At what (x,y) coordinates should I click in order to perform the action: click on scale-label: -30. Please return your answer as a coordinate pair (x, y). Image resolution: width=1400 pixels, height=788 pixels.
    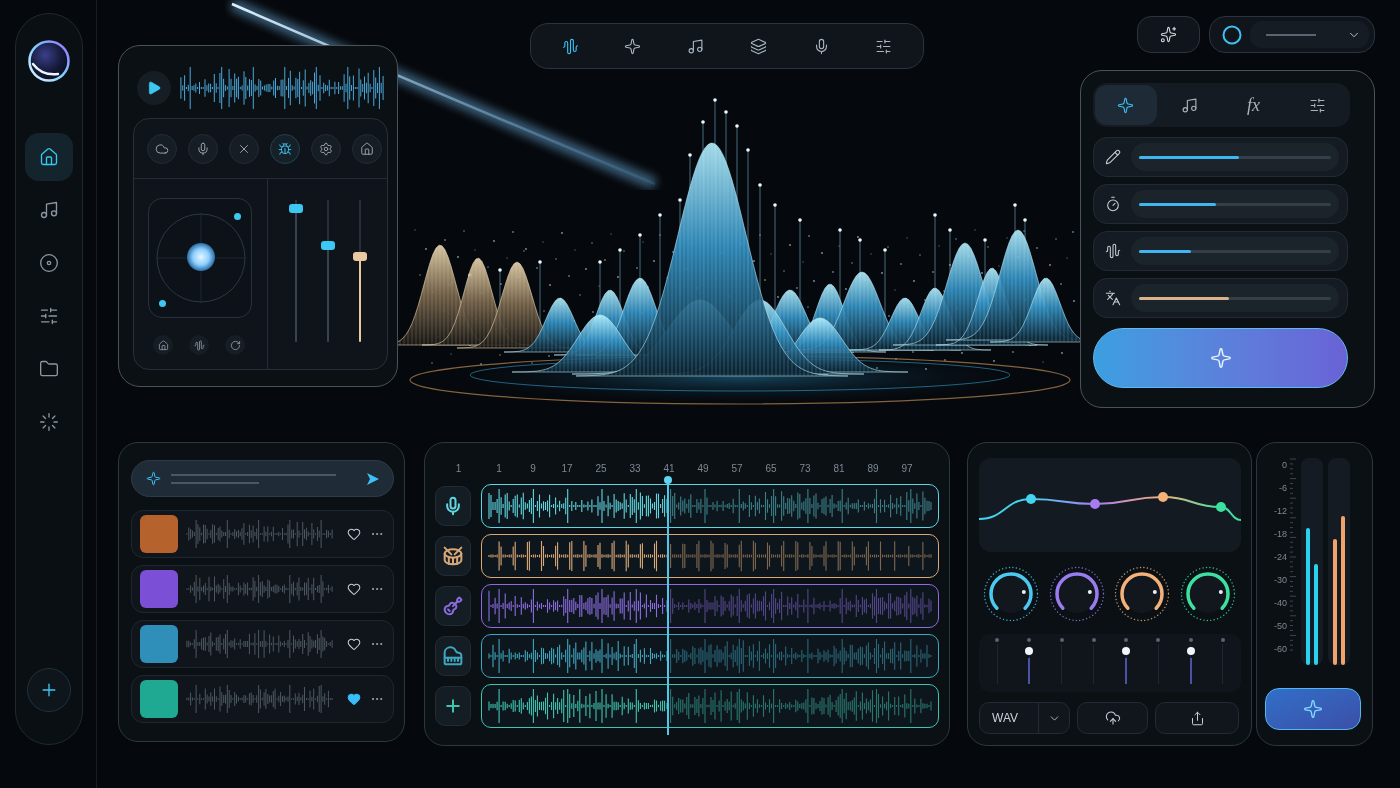
    Looking at the image, I should click on (1280, 580).